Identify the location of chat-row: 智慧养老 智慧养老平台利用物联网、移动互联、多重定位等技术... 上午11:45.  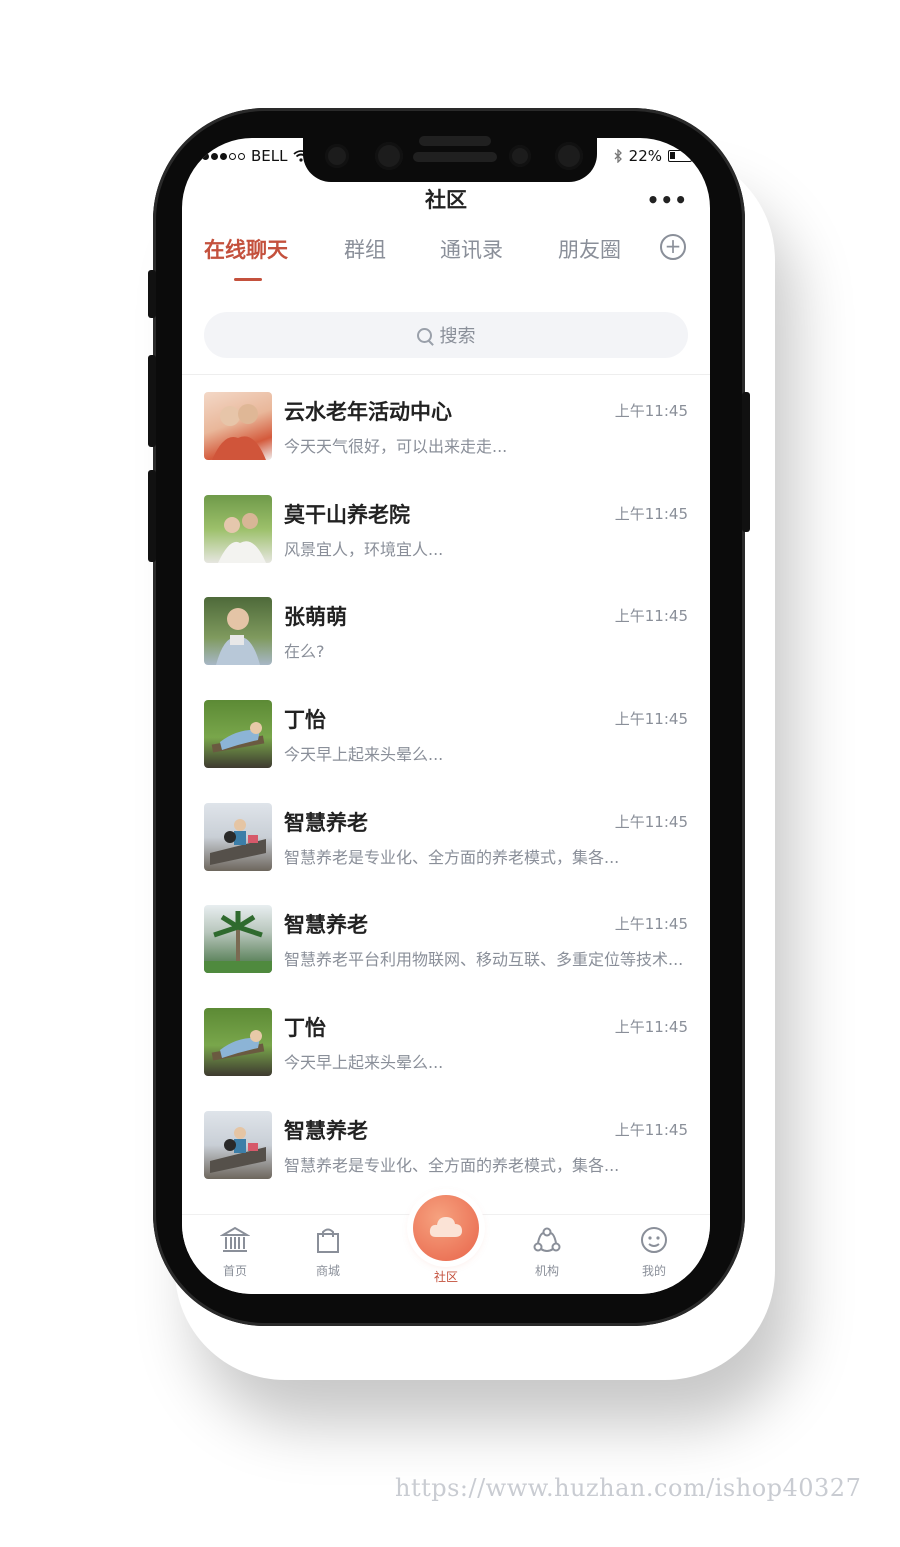
(446, 942).